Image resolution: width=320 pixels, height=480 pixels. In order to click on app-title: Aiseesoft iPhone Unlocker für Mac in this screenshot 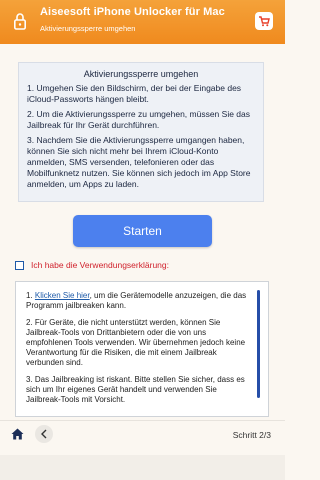, I will do `click(132, 12)`.